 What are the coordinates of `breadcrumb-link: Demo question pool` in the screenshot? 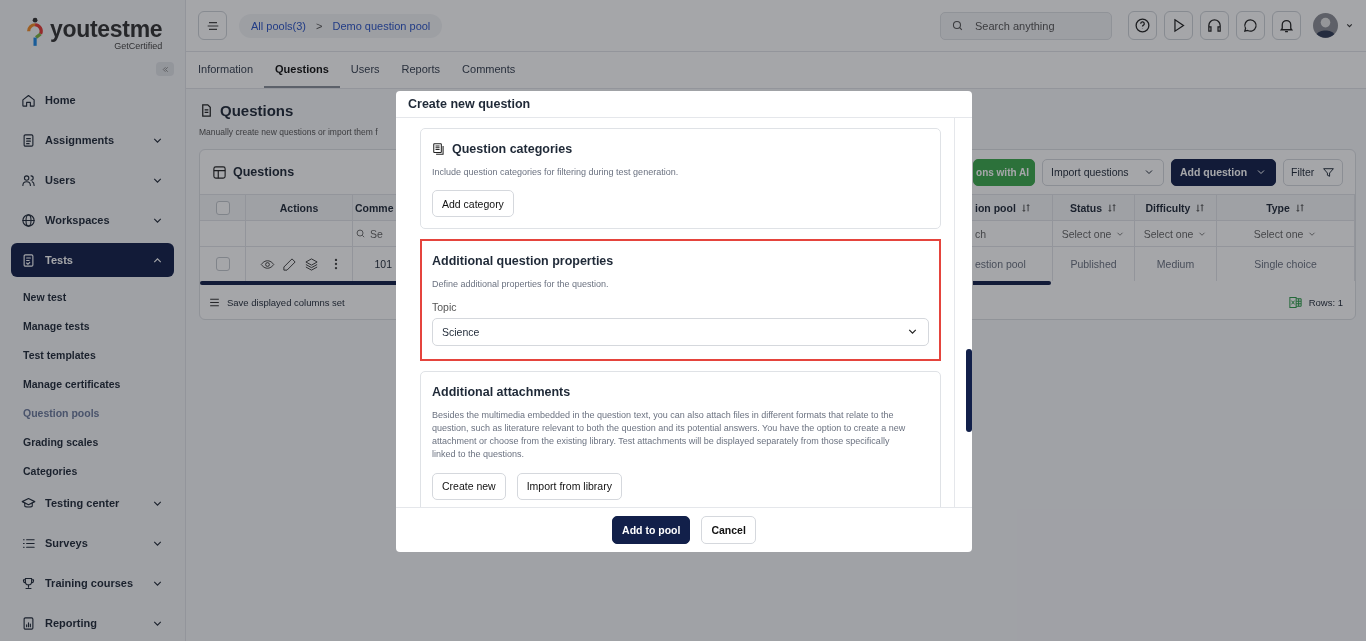 It's located at (381, 25).